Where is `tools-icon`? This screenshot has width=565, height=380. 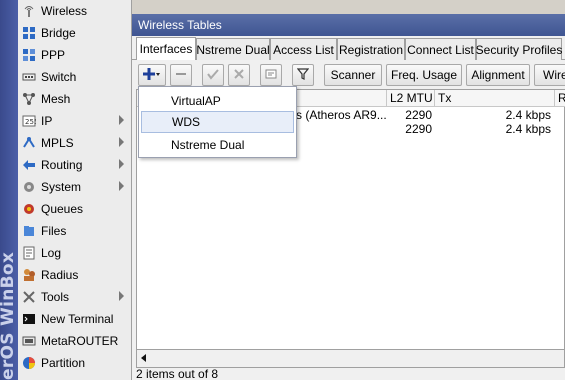
tools-icon is located at coordinates (29, 297).